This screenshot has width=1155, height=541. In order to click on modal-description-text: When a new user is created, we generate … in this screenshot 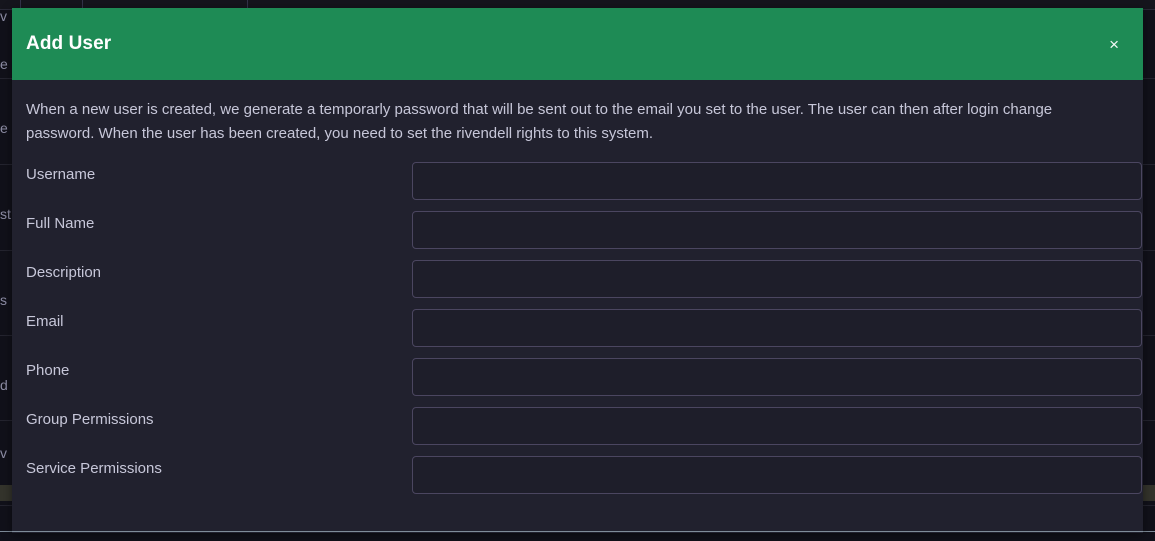, I will do `click(539, 121)`.